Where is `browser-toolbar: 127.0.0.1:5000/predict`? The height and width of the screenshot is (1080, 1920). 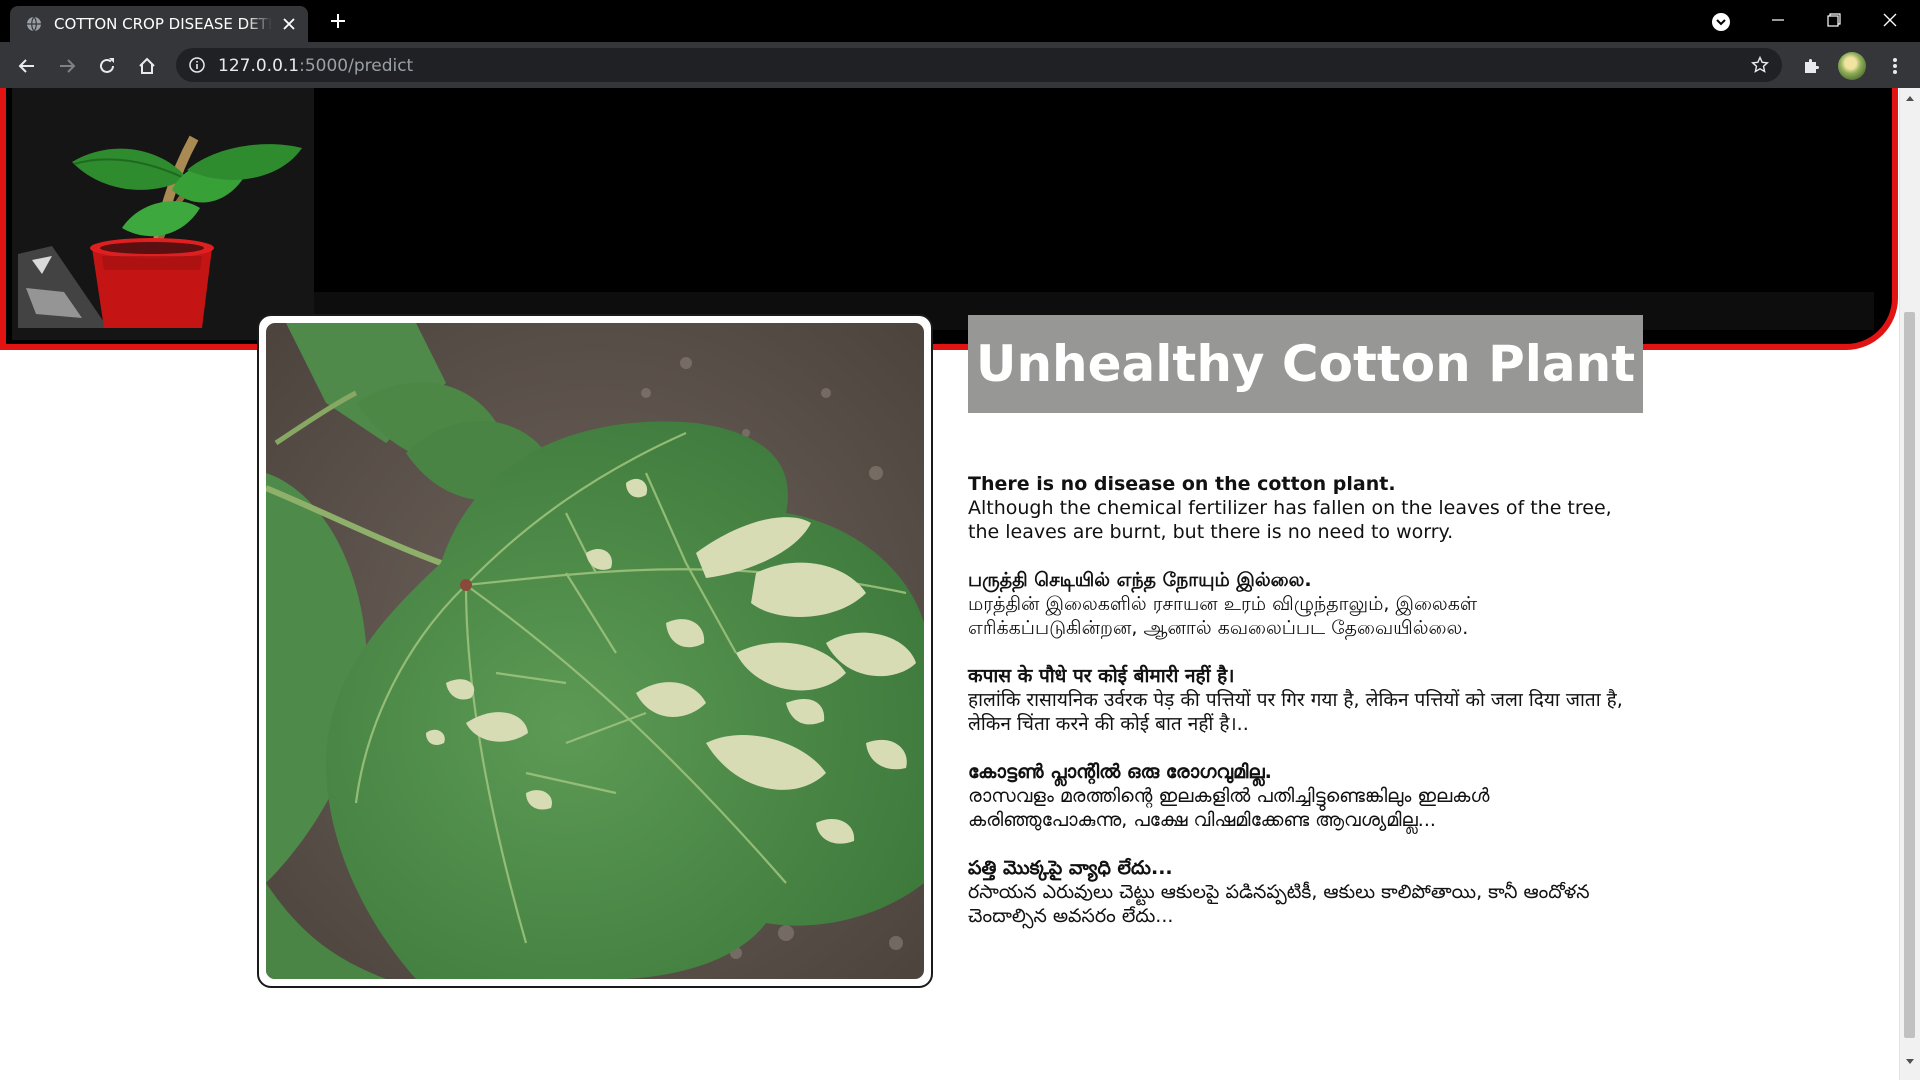
browser-toolbar: 127.0.0.1:5000/predict is located at coordinates (960, 65).